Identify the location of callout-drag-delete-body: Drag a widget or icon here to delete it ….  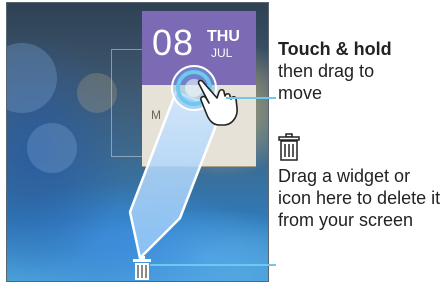
(359, 198).